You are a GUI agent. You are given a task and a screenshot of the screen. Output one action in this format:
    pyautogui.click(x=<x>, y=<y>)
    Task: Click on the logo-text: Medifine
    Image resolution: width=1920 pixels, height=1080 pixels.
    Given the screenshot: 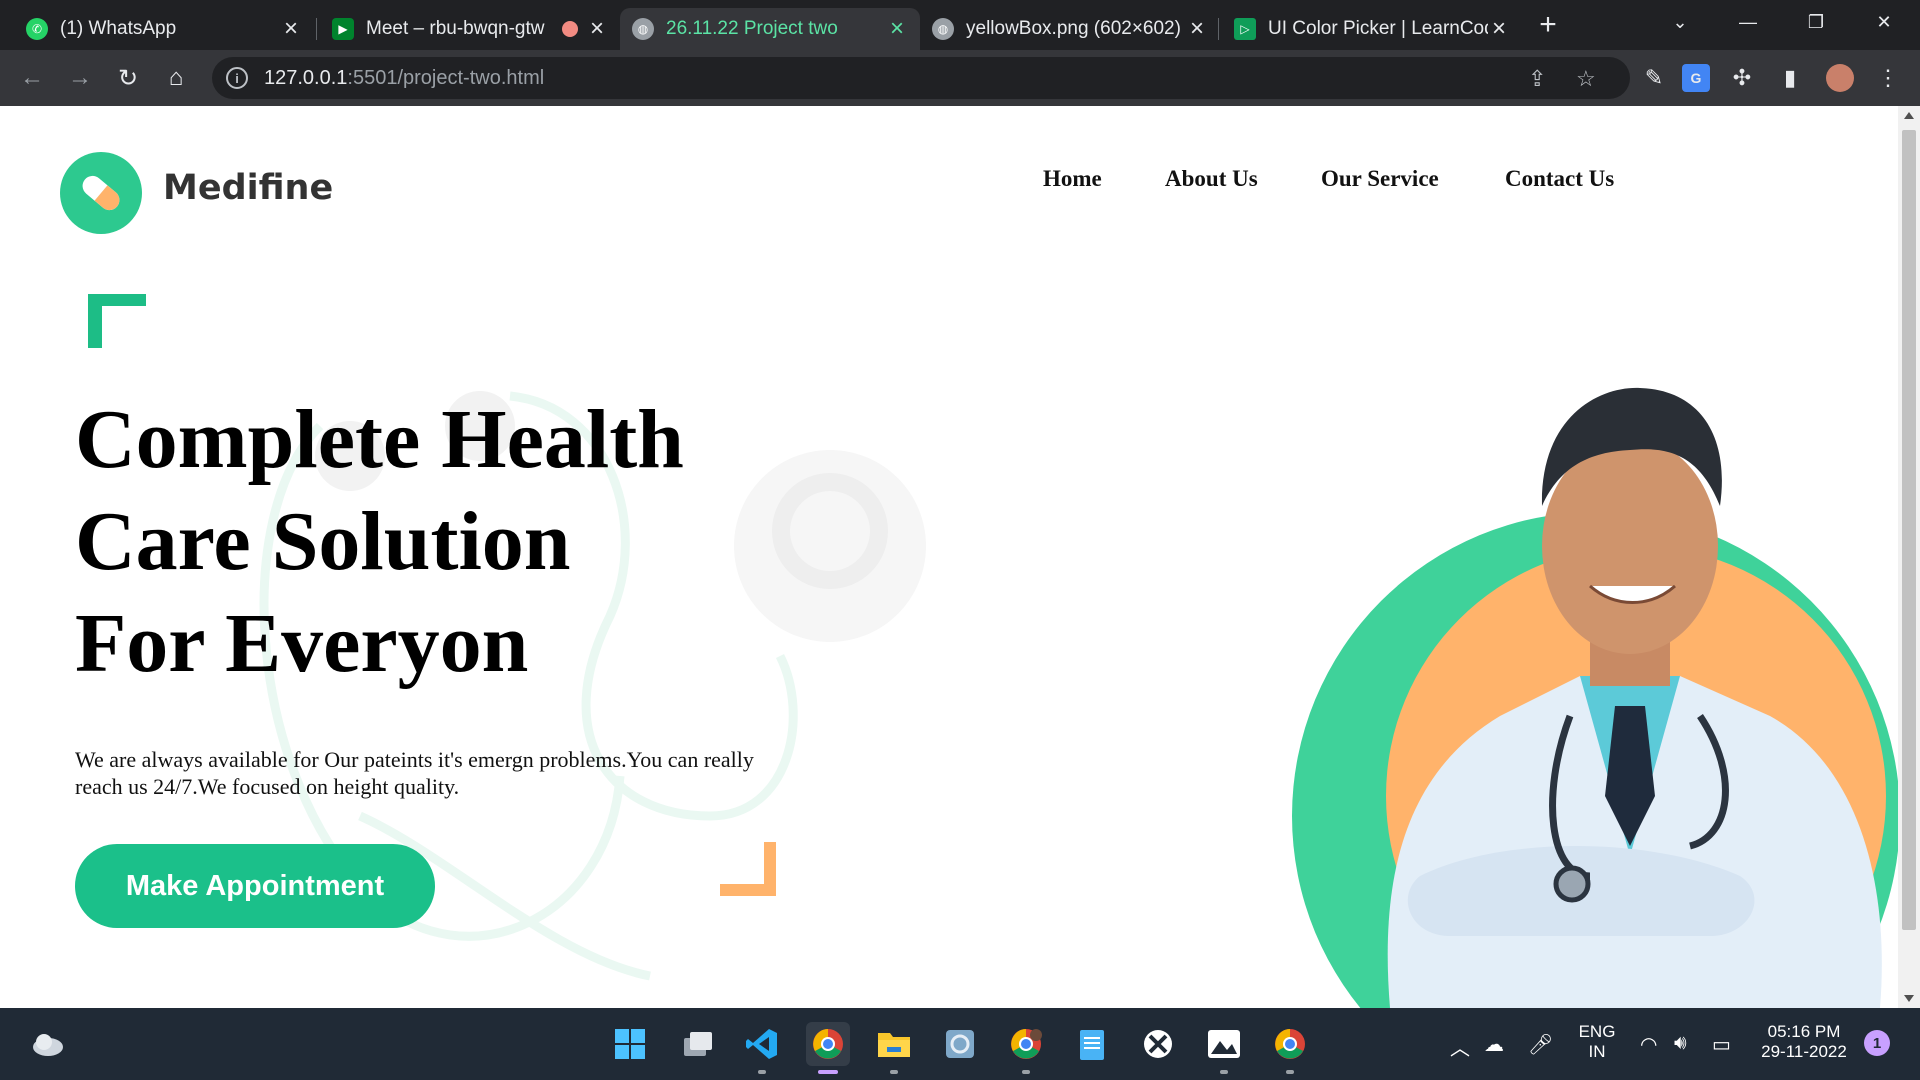 What is the action you would take?
    pyautogui.click(x=248, y=188)
    